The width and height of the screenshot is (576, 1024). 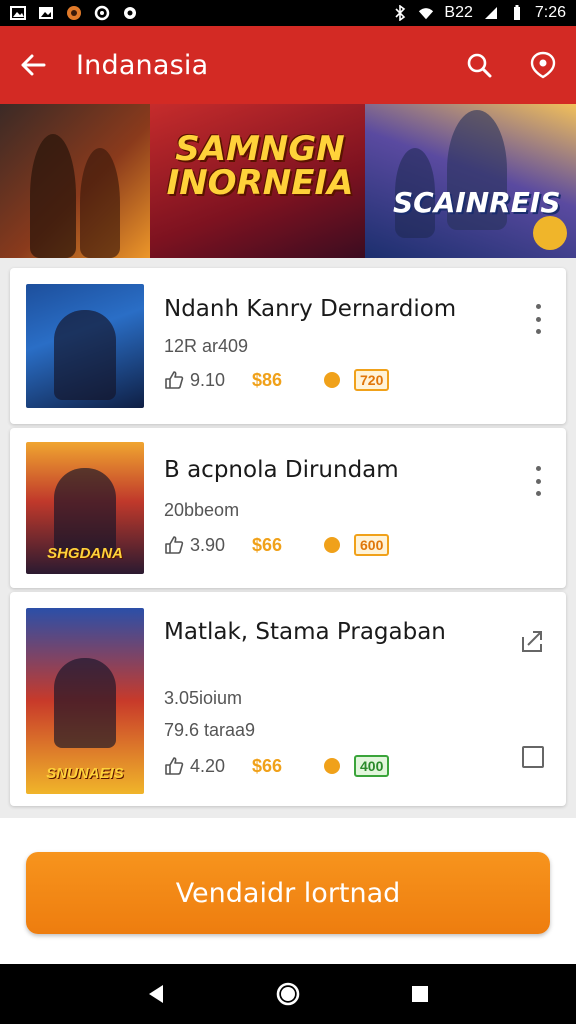 I want to click on back-arrow-icon, so click(x=33, y=65).